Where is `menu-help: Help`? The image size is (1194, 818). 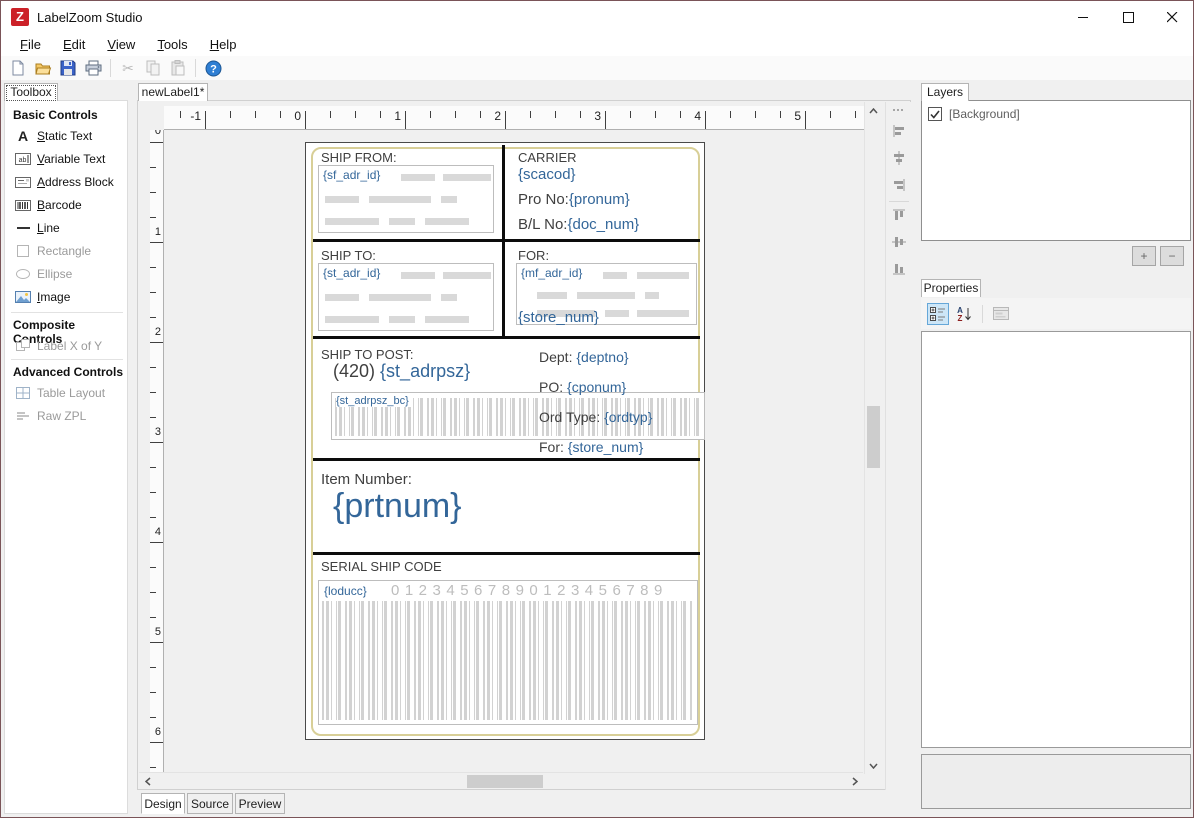 menu-help: Help is located at coordinates (223, 44).